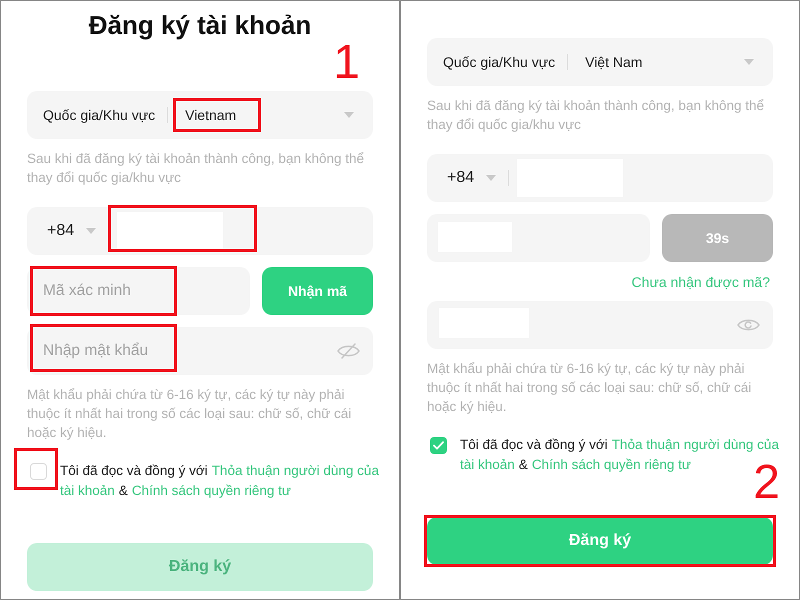 This screenshot has width=800, height=600. Describe the element at coordinates (317, 291) in the screenshot. I see `get-code-button: Nhận mã` at that location.